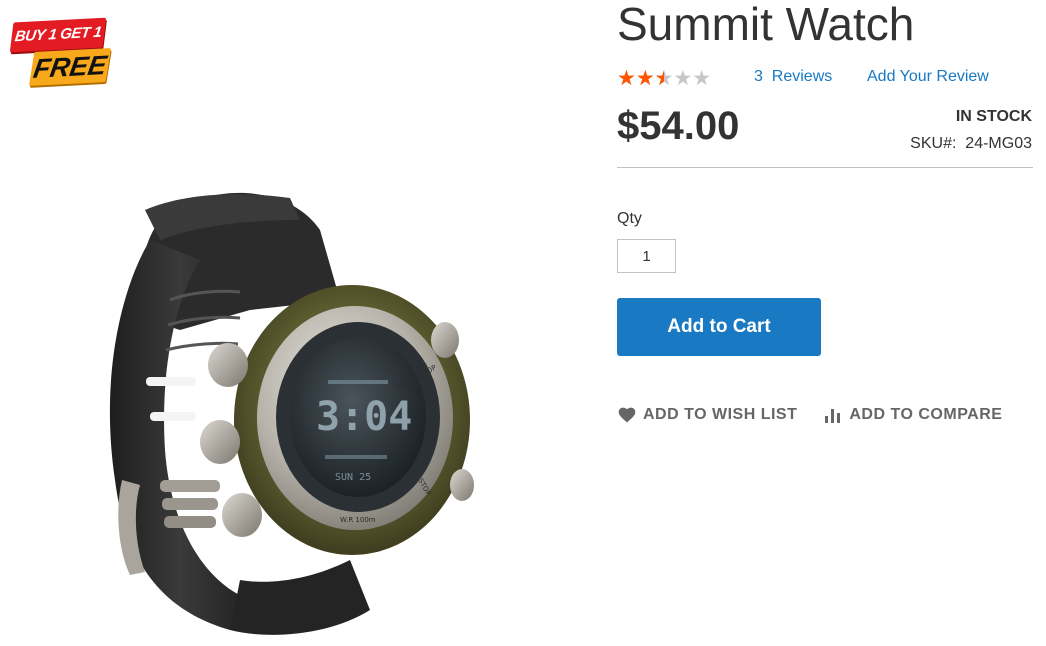  I want to click on promo-badge: BUY 1 GET 1 FREE, so click(60, 52).